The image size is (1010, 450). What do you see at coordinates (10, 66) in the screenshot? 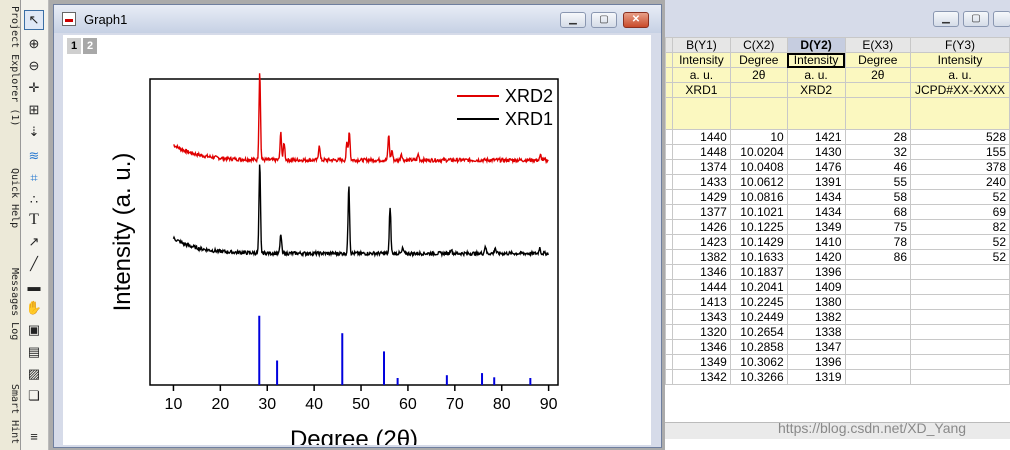
I see `dock-tab-project-explorer: Project Explorer (1)` at bounding box center [10, 66].